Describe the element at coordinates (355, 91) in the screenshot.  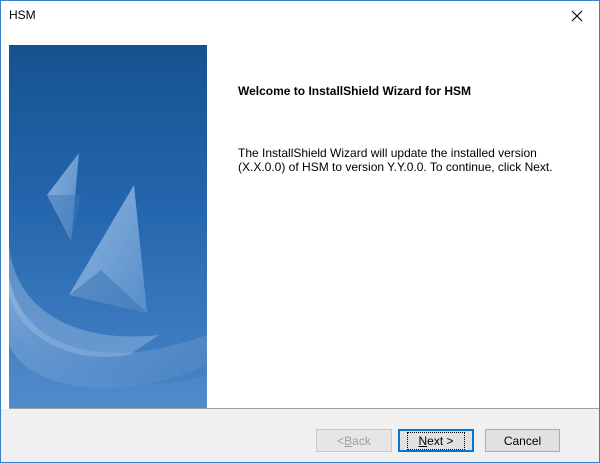
I see `welcome-heading: Welcome to InstallShield Wizard for HSM` at that location.